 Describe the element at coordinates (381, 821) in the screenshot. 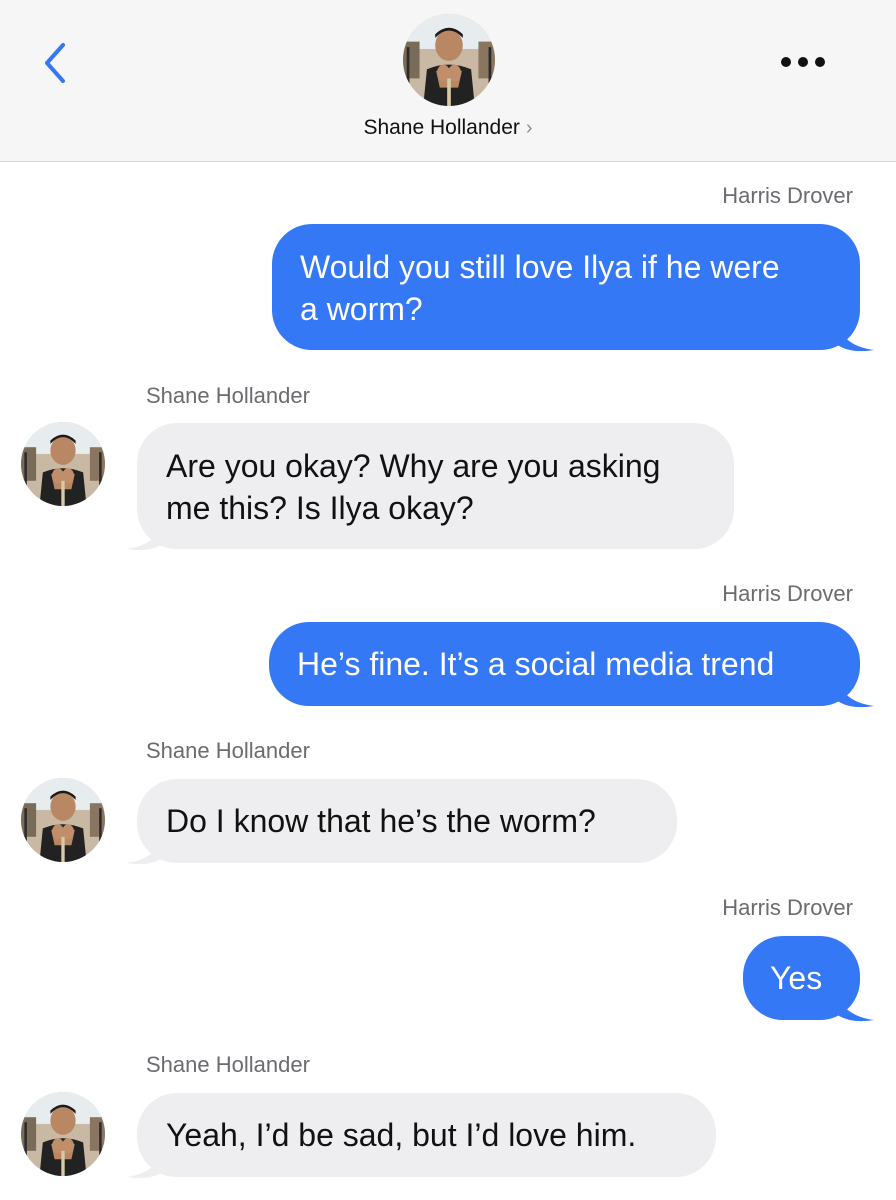

I see `message-line: Do I know that he’s the worm?` at that location.